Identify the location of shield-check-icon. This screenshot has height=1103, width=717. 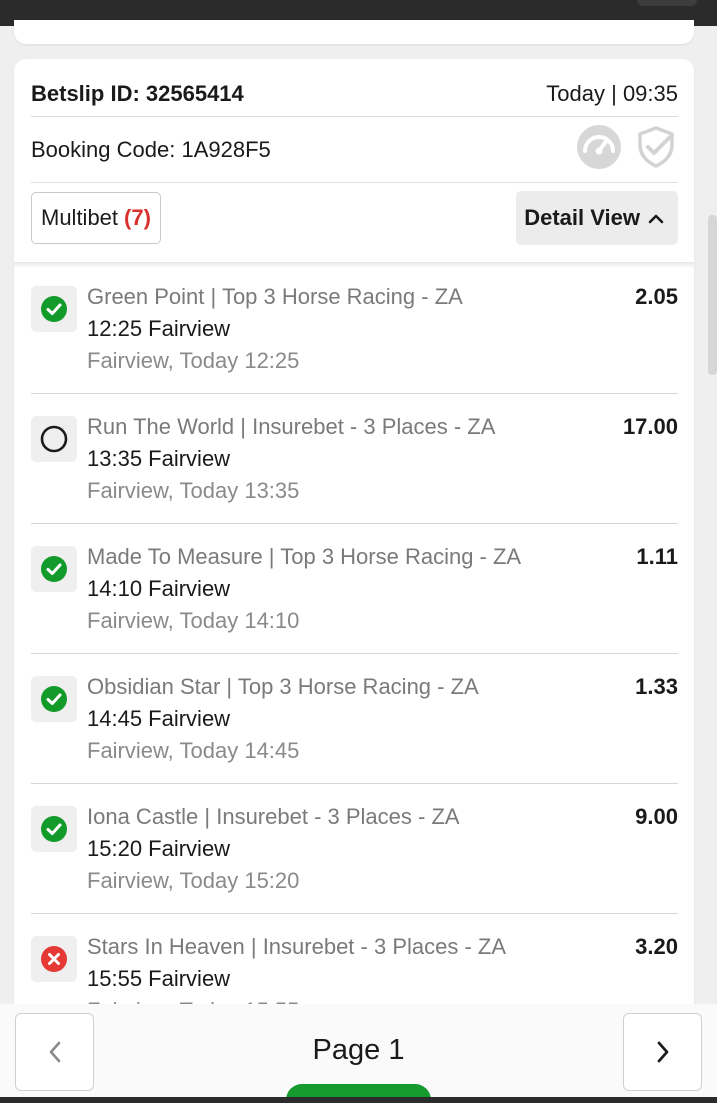
(656, 149).